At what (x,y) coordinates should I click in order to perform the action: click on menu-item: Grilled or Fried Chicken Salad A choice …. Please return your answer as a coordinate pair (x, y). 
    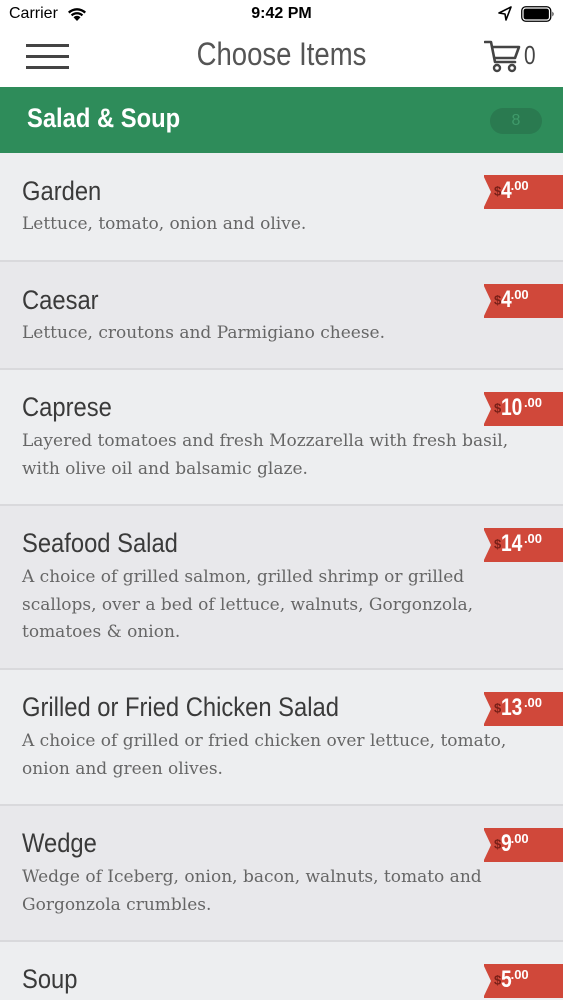
    Looking at the image, I should click on (281, 738).